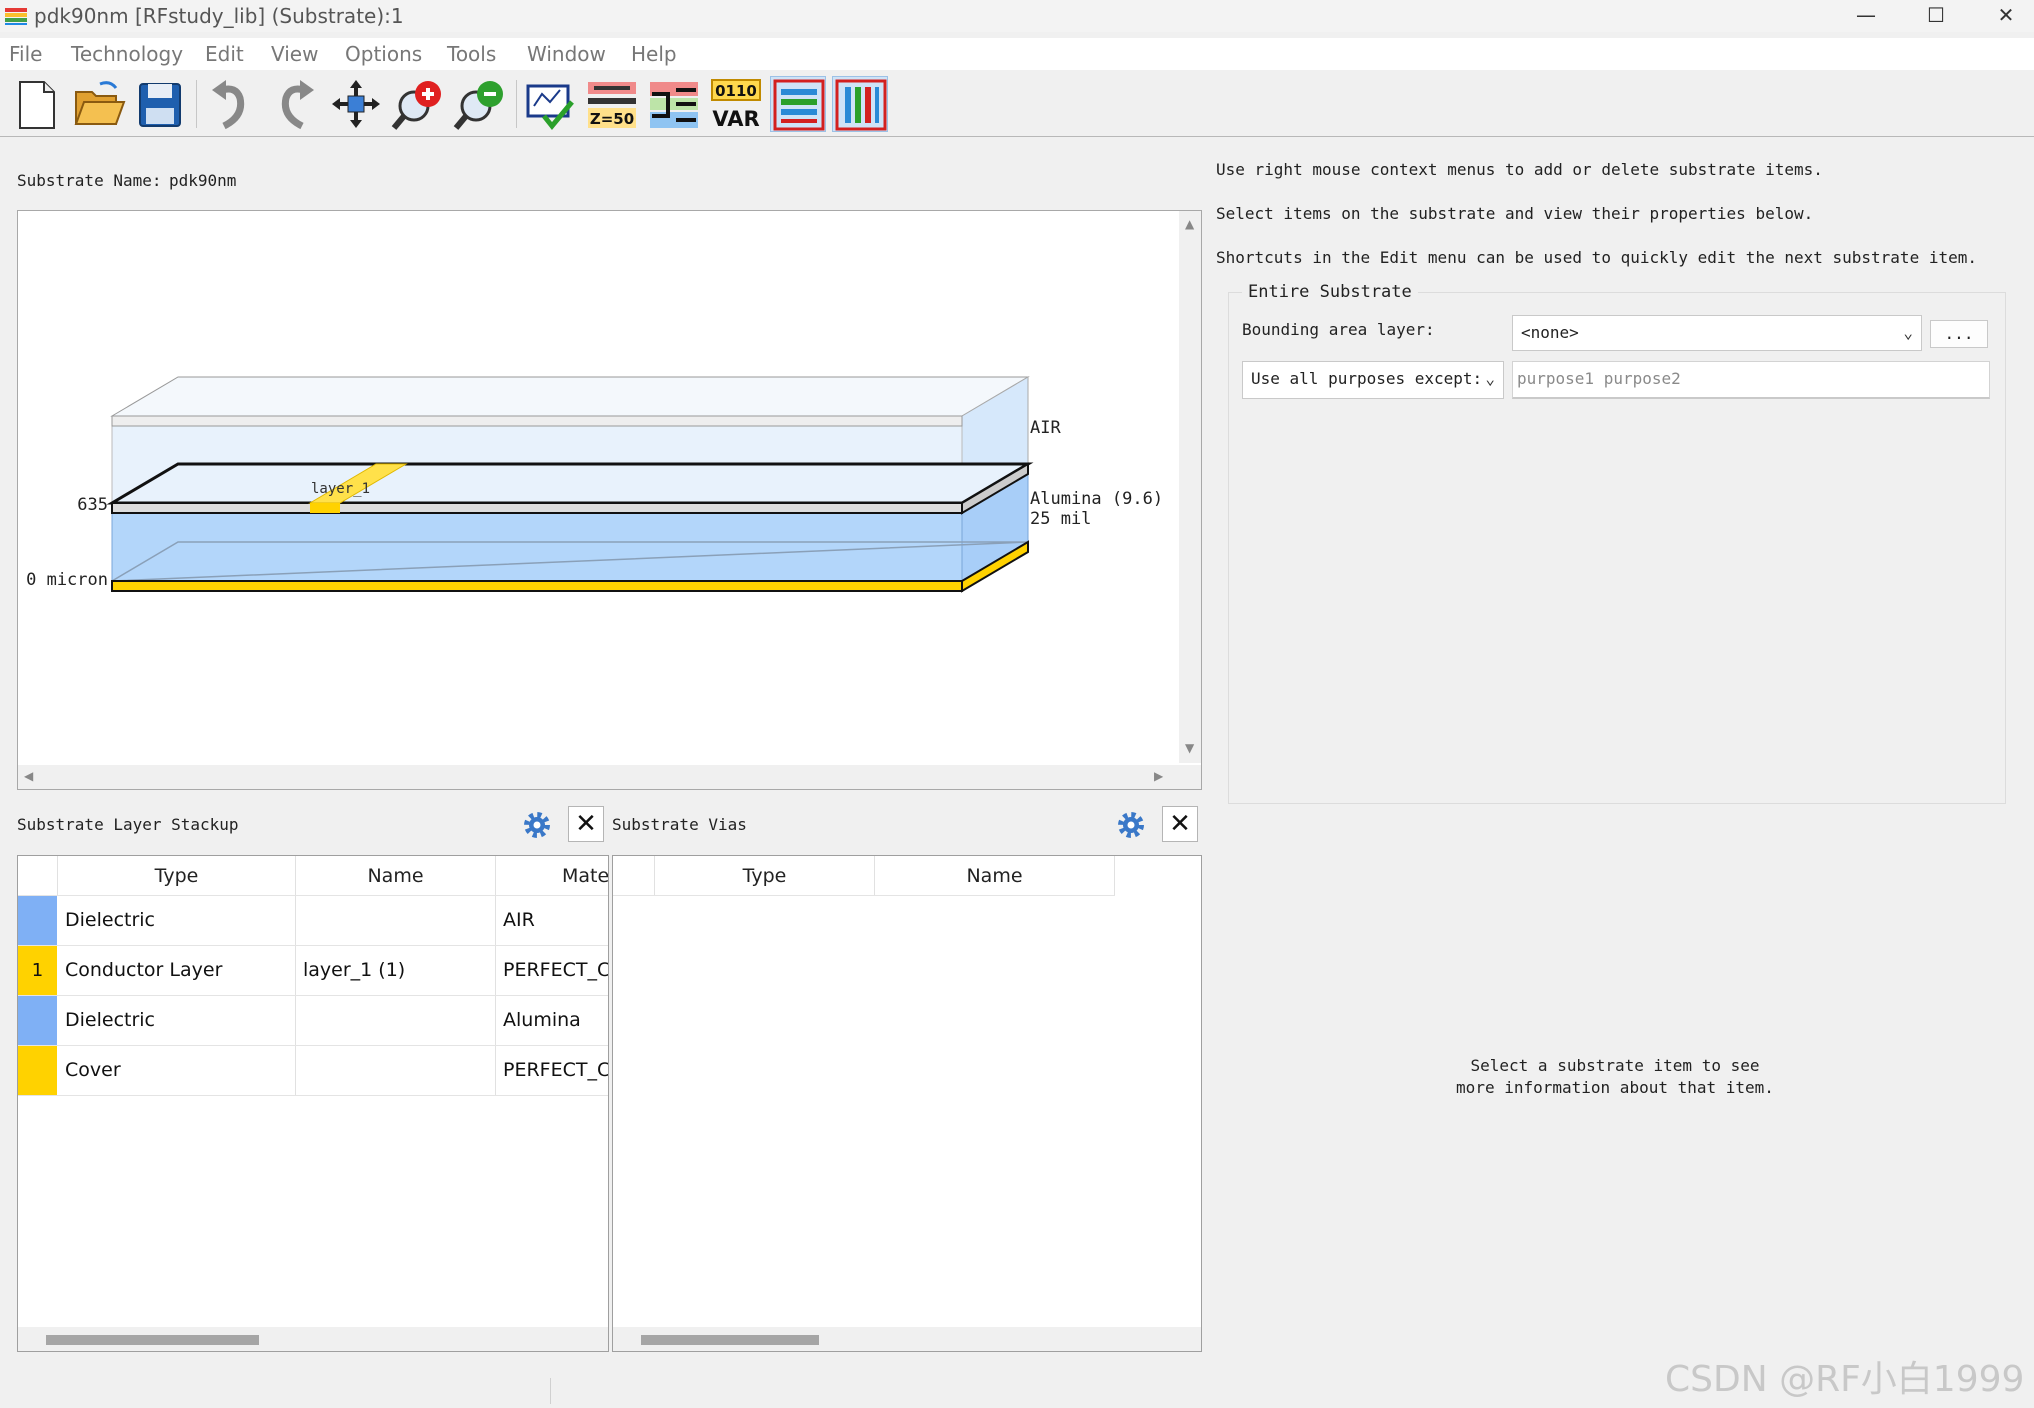  What do you see at coordinates (294, 54) in the screenshot?
I see `menu-view: View` at bounding box center [294, 54].